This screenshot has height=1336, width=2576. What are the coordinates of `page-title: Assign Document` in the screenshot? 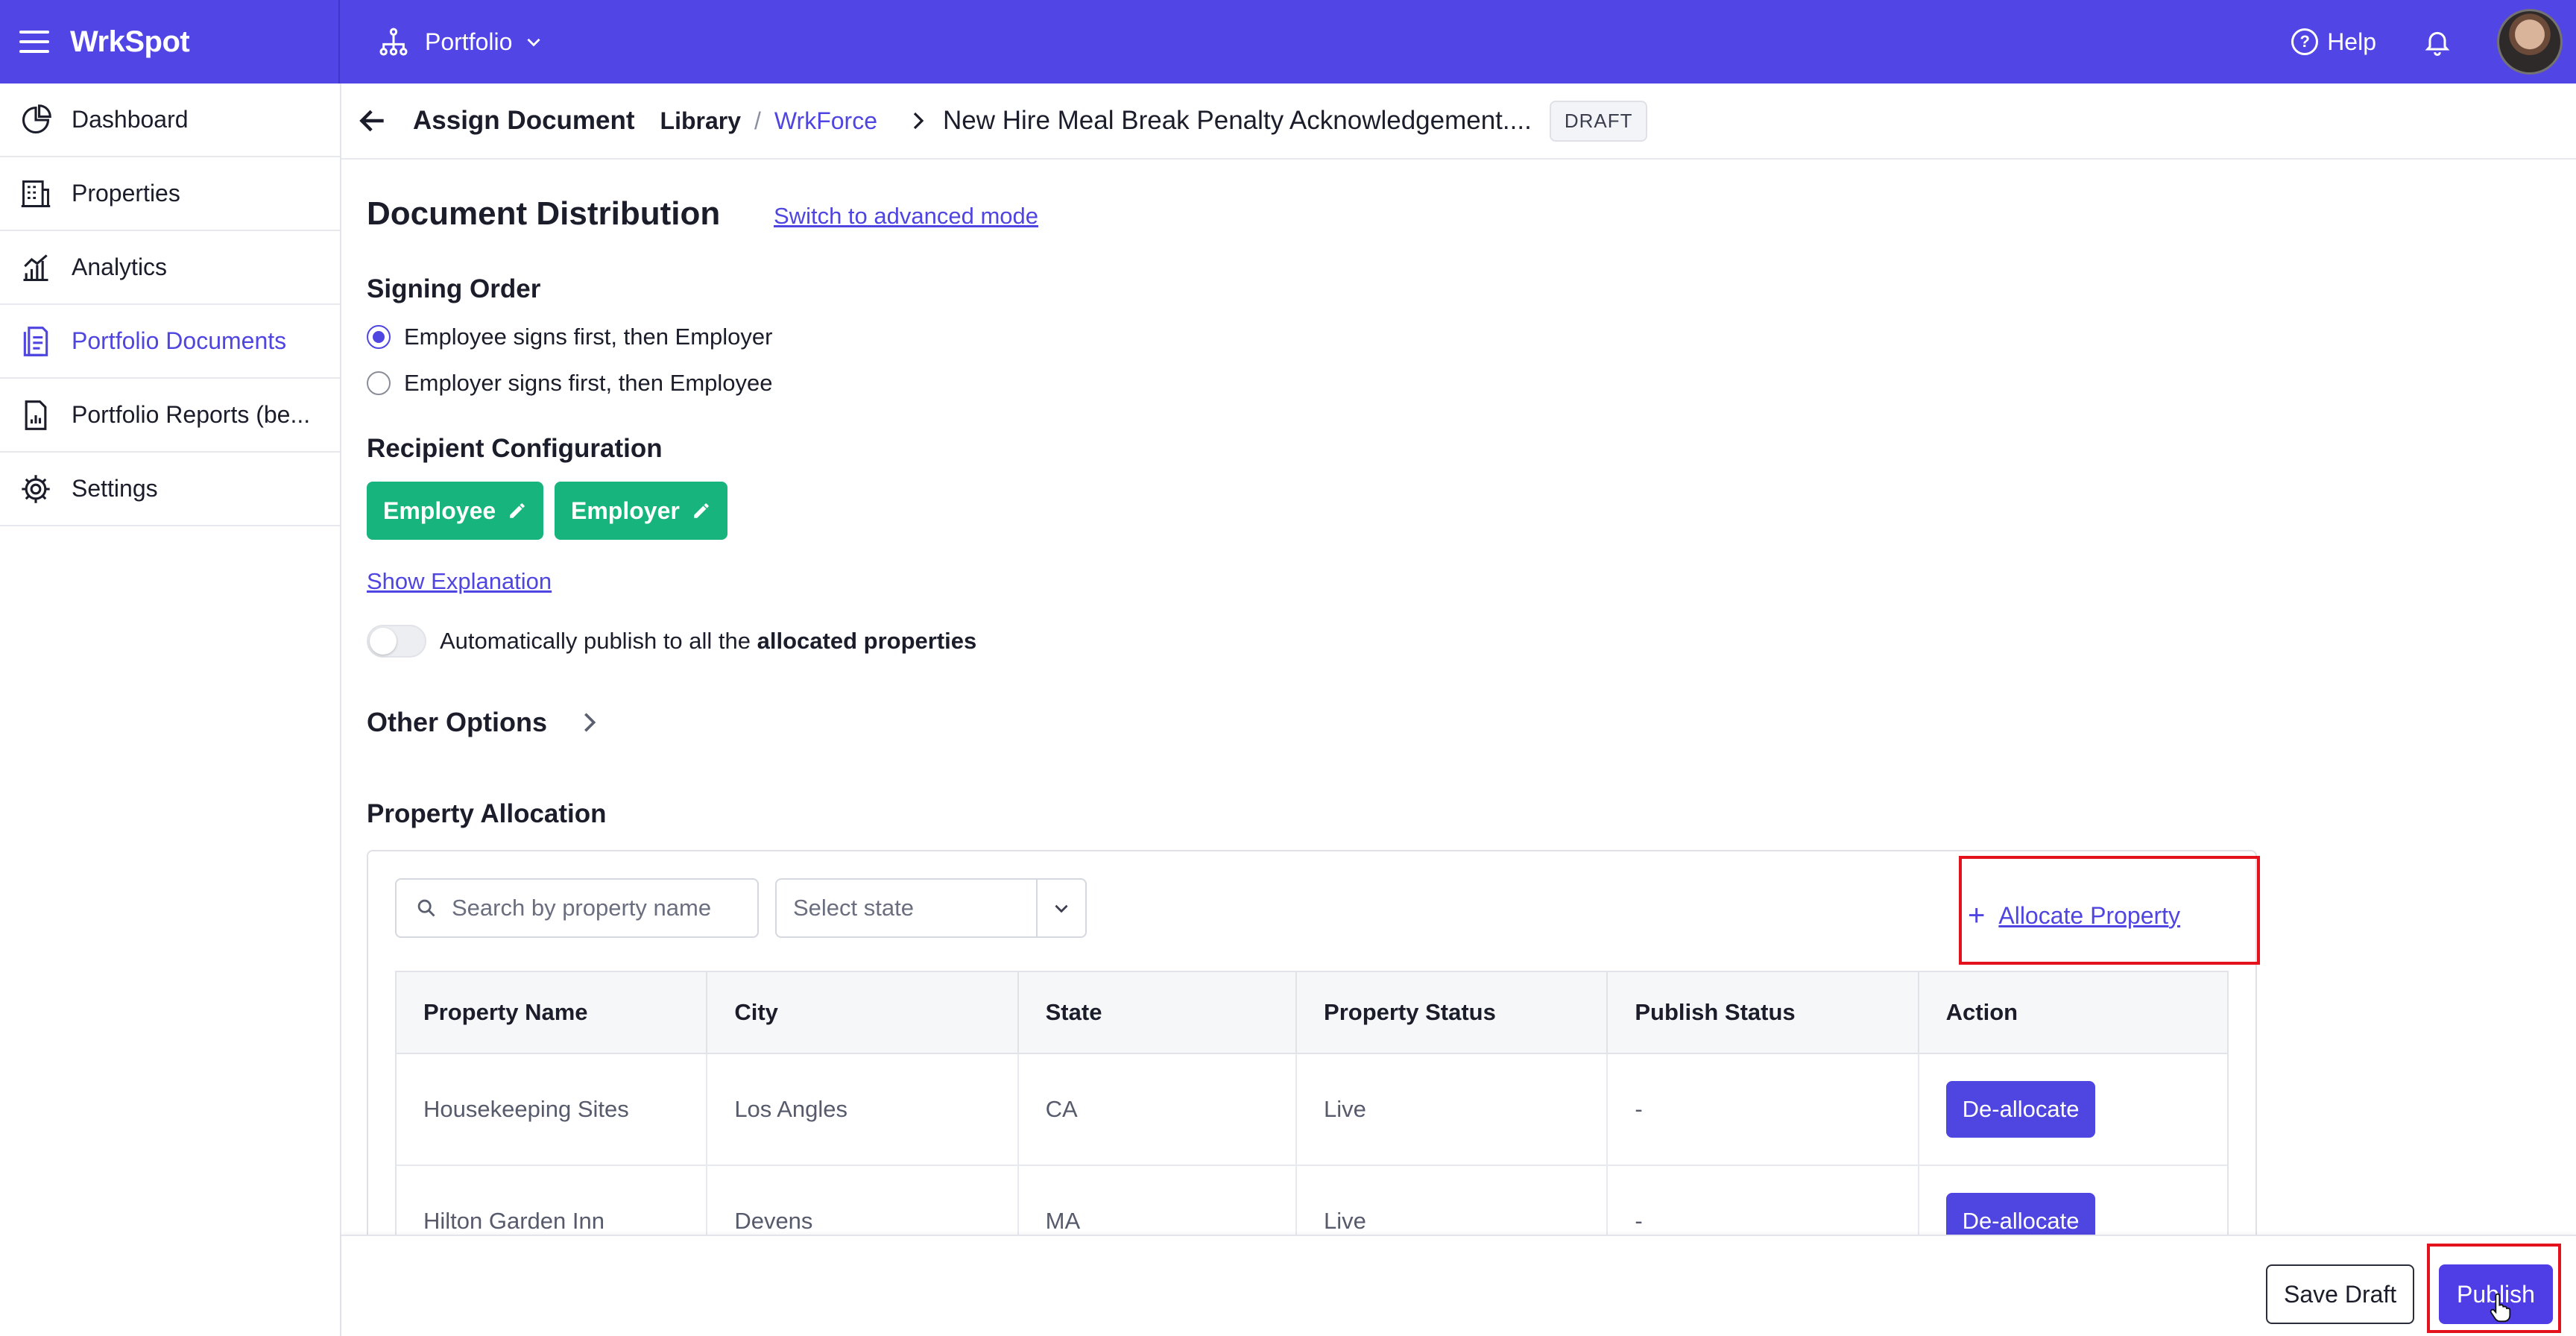 It's located at (524, 120).